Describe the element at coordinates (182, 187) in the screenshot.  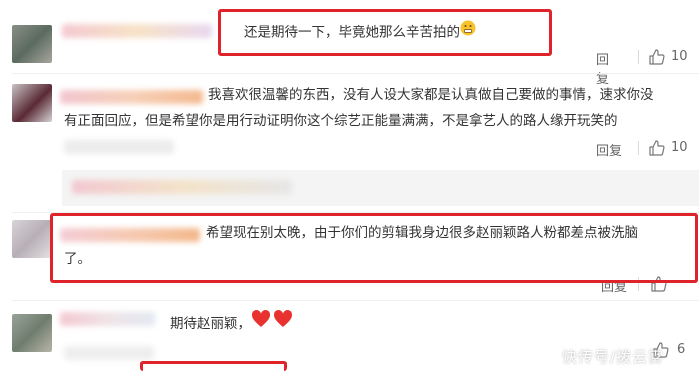
I see `blurred-reply` at that location.